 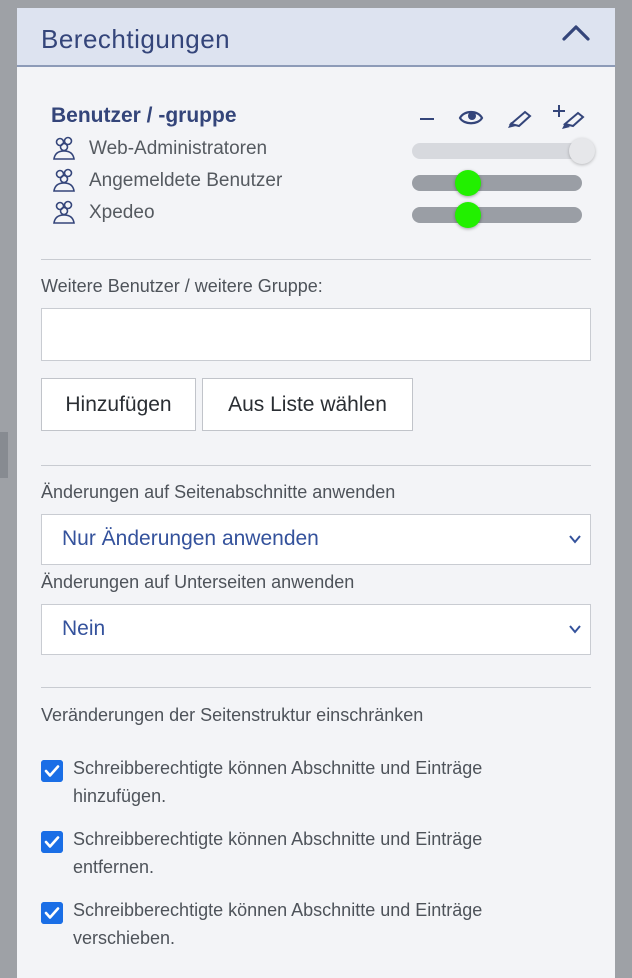 What do you see at coordinates (178, 148) in the screenshot?
I see `user-name: Web-Administratoren` at bounding box center [178, 148].